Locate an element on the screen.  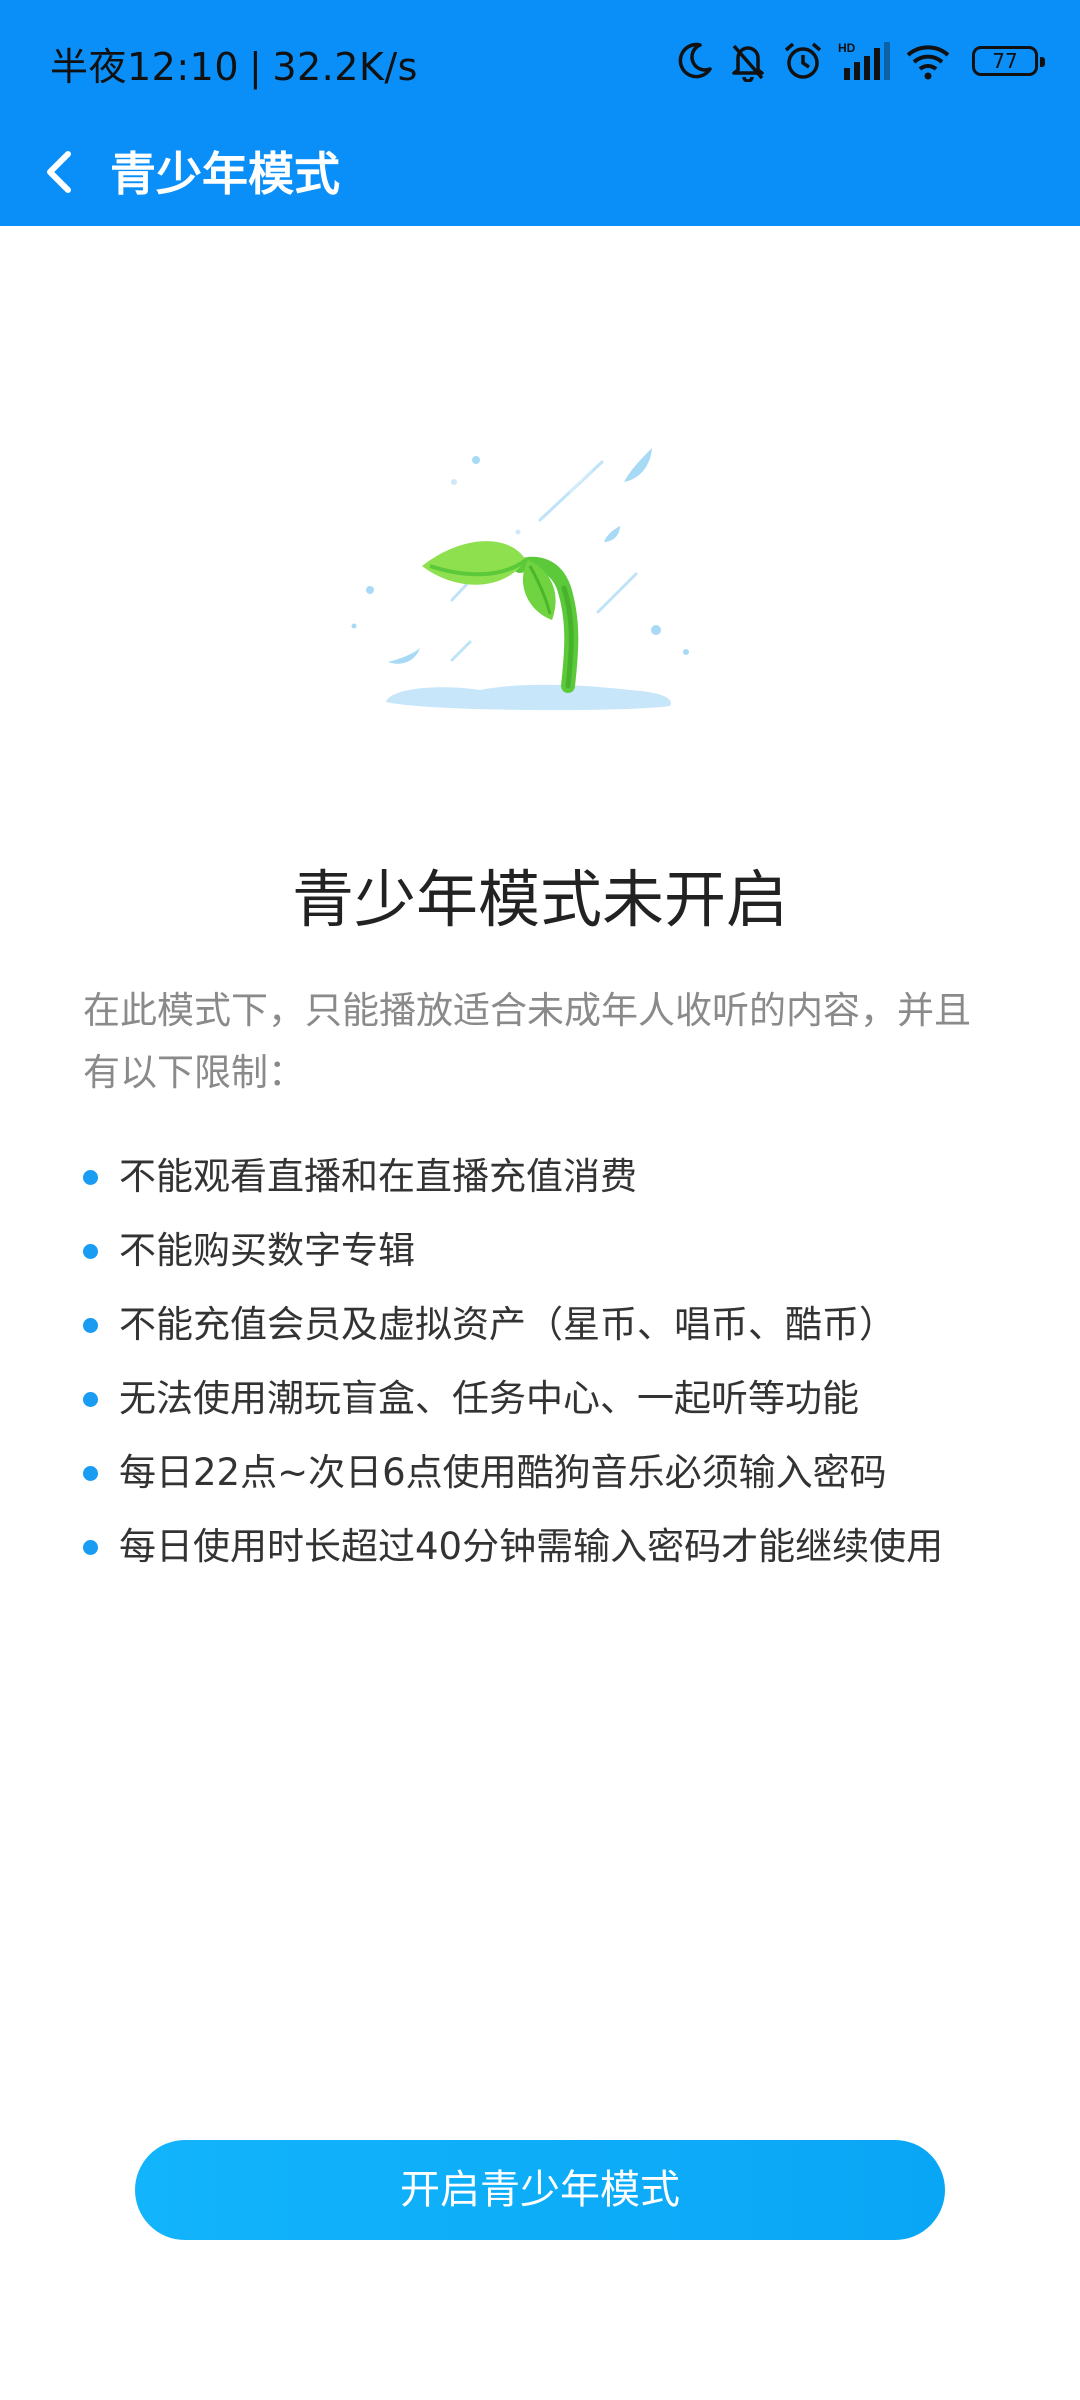
svg-text: HD is located at coordinates (847, 48).